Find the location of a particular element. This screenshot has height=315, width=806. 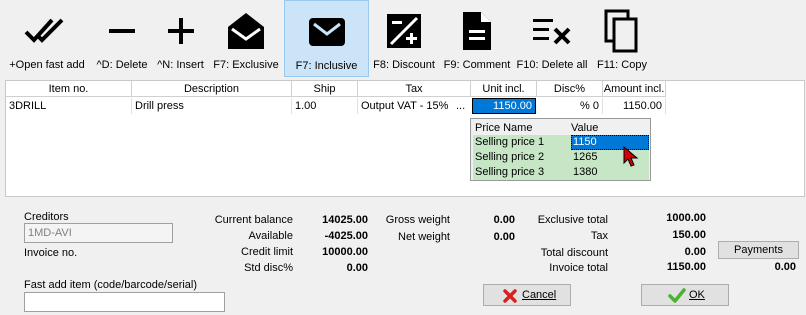

open-envelope-icon is located at coordinates (246, 31).